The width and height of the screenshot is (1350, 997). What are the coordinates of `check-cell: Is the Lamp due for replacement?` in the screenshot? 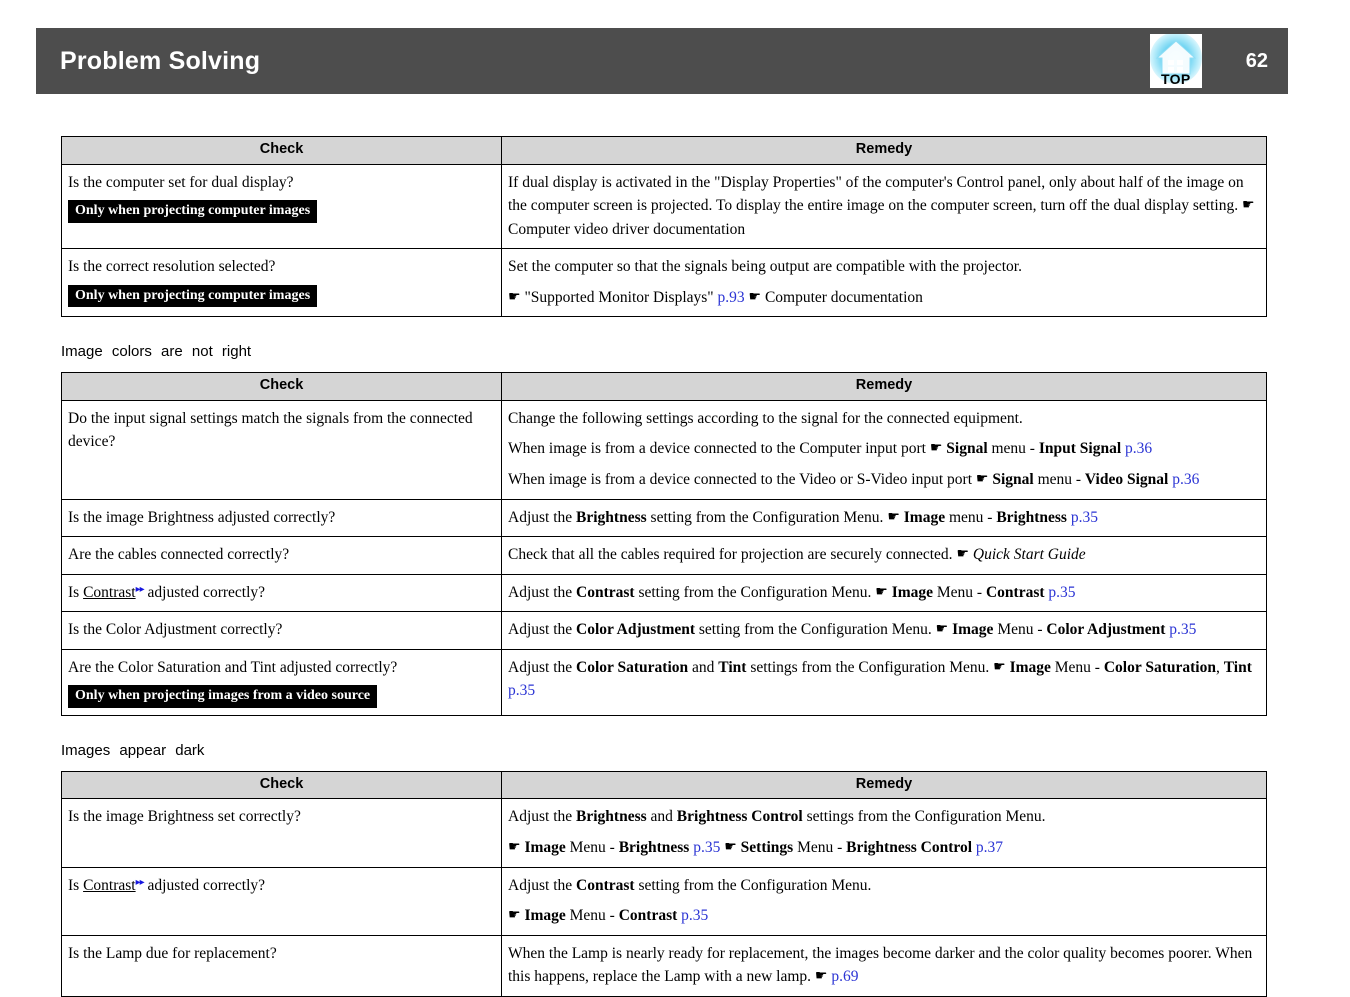 It's located at (281, 965).